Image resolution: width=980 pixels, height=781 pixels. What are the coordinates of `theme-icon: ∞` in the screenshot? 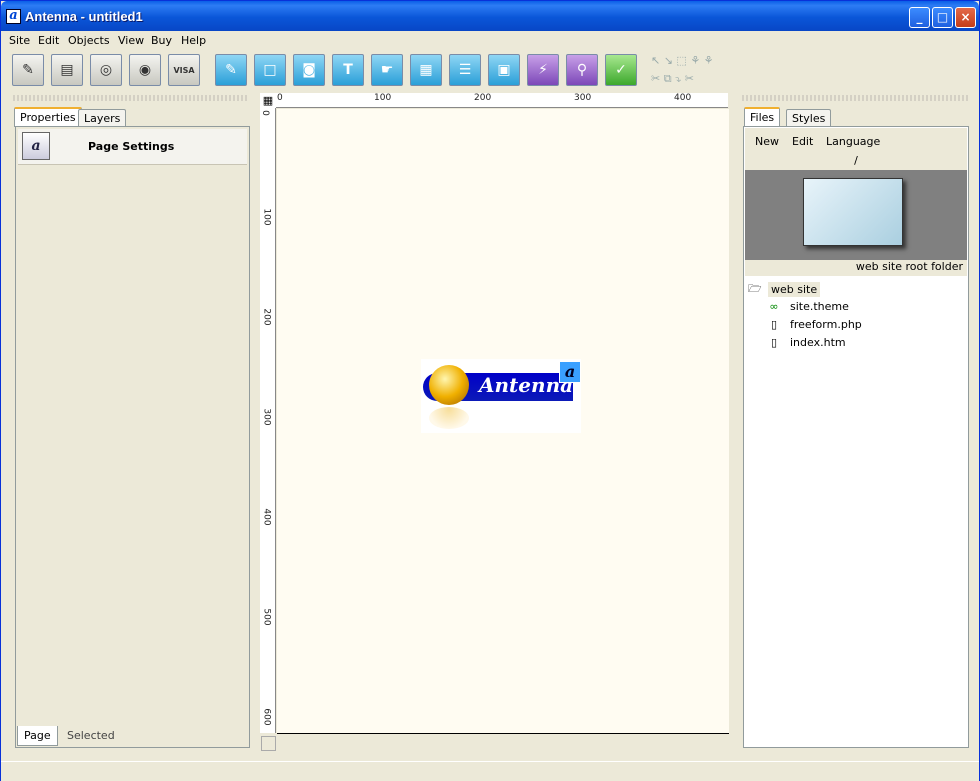 It's located at (774, 306).